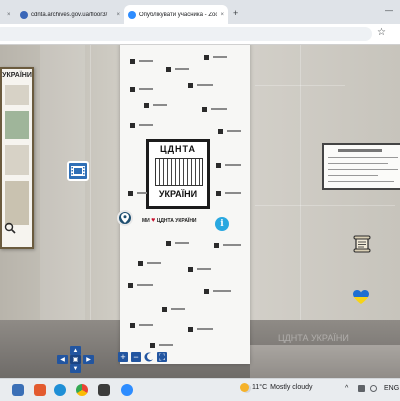 The height and width of the screenshot is (401, 400). Describe the element at coordinates (178, 194) in the screenshot. I see `logo-subtitle: УКРАЇНИ` at that location.